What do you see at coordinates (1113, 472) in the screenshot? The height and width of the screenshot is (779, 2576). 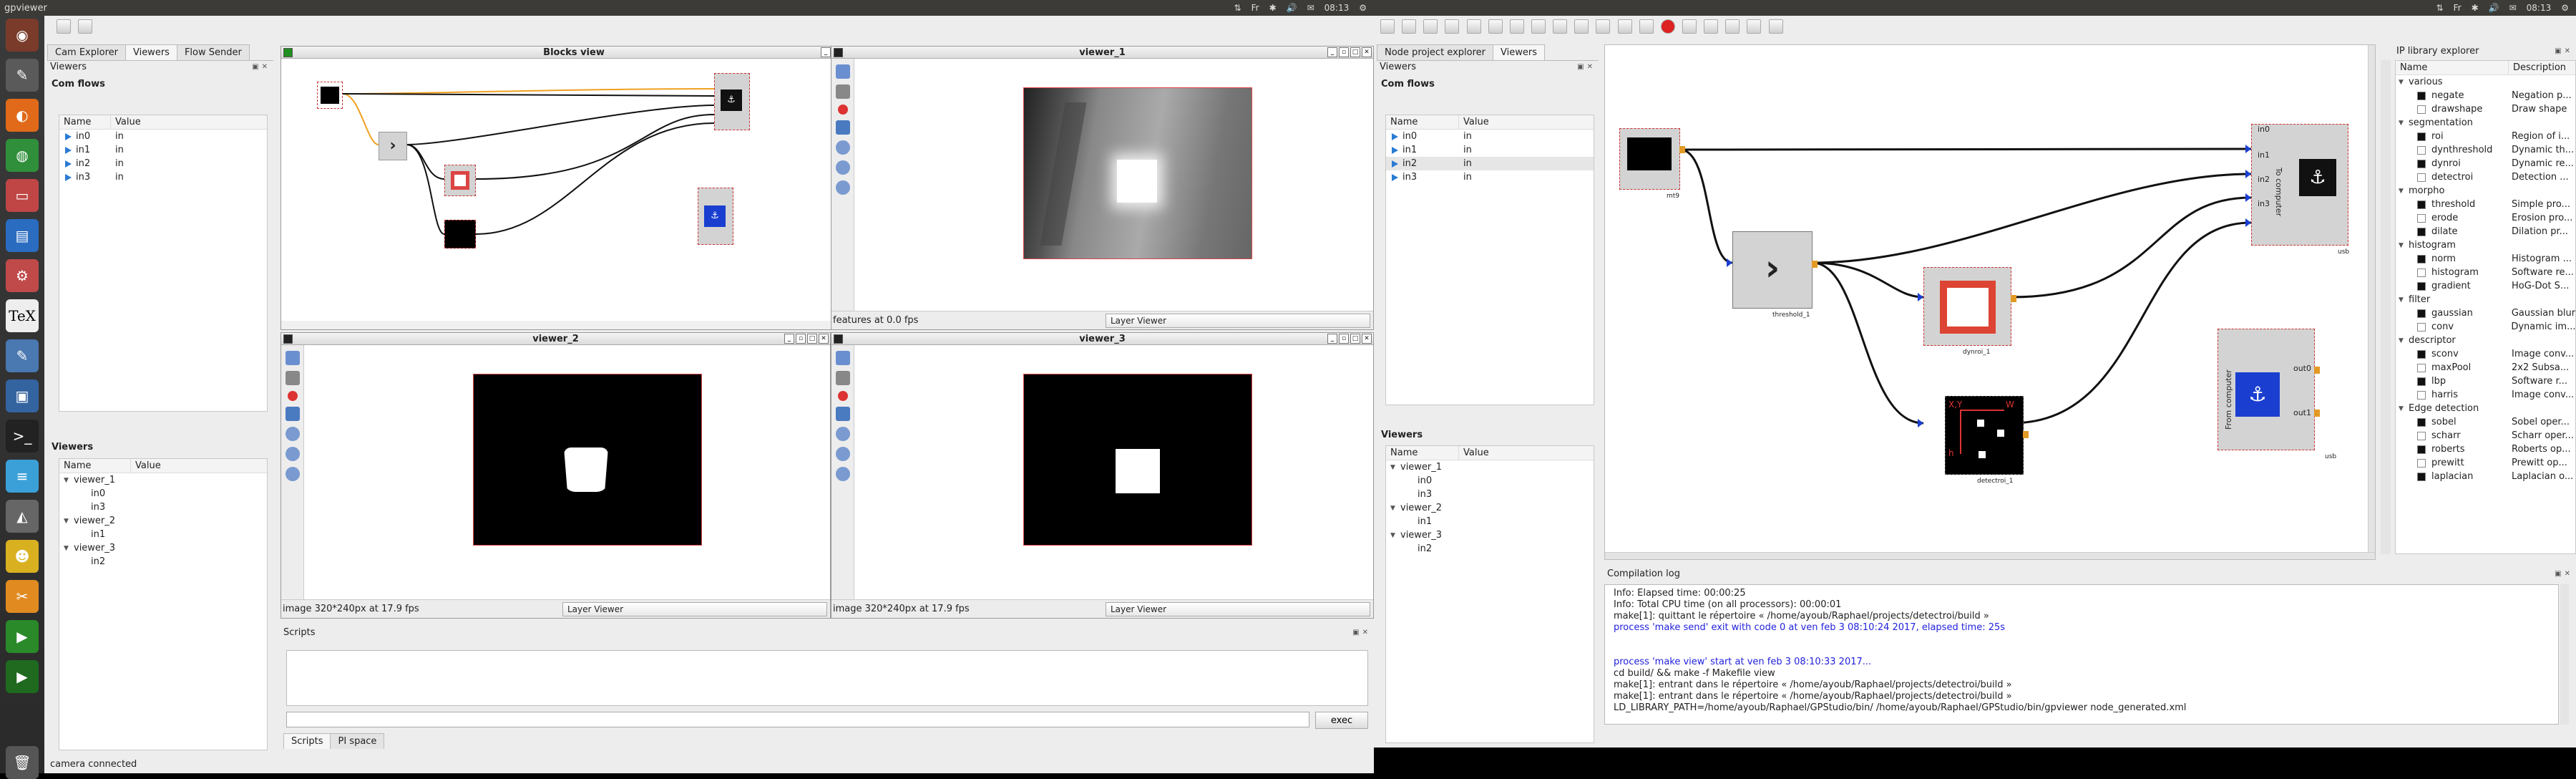 I see `viewer-3-canvas` at bounding box center [1113, 472].